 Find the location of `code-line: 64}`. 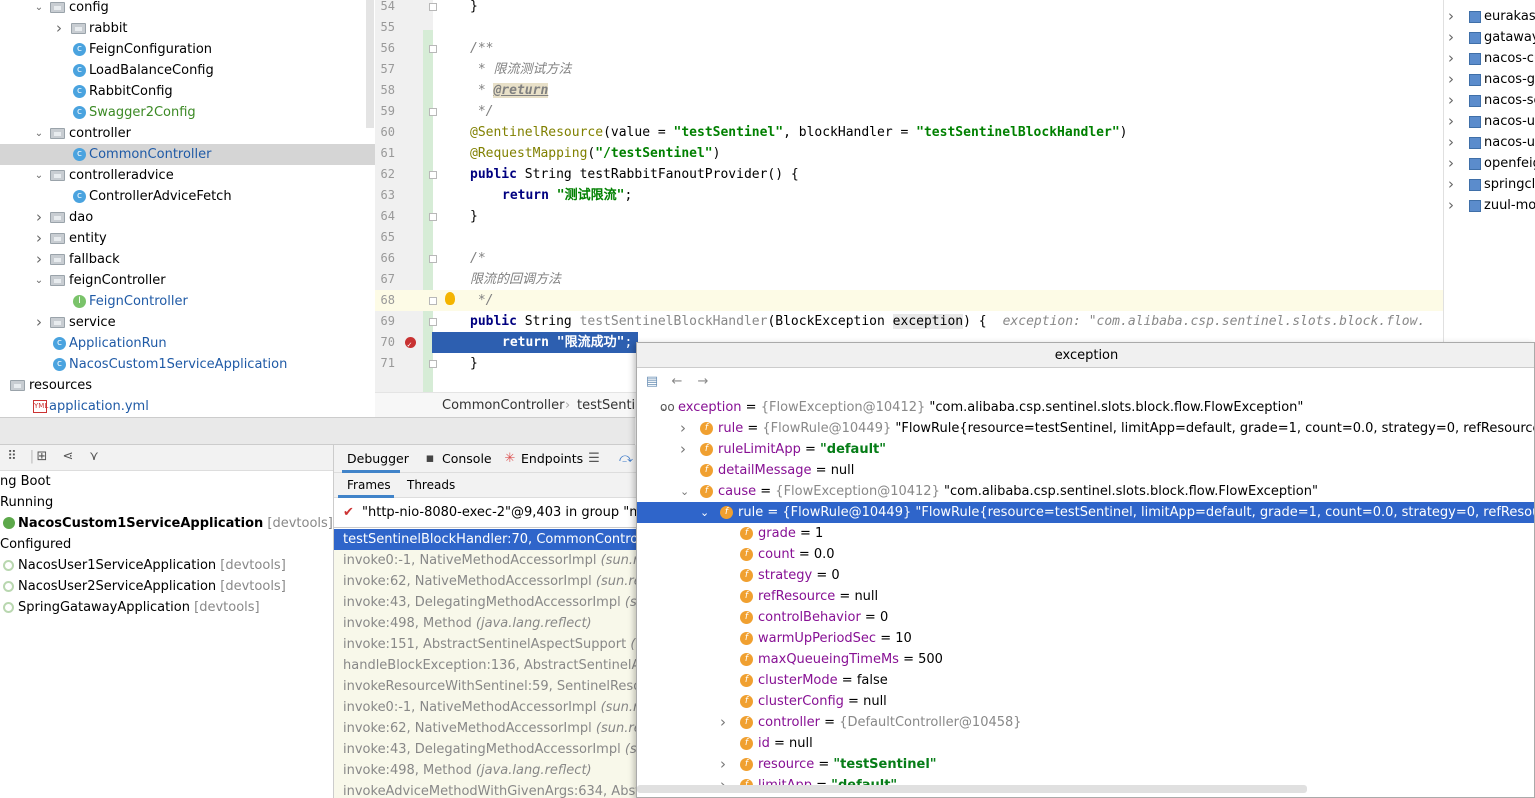

code-line: 64} is located at coordinates (909, 216).